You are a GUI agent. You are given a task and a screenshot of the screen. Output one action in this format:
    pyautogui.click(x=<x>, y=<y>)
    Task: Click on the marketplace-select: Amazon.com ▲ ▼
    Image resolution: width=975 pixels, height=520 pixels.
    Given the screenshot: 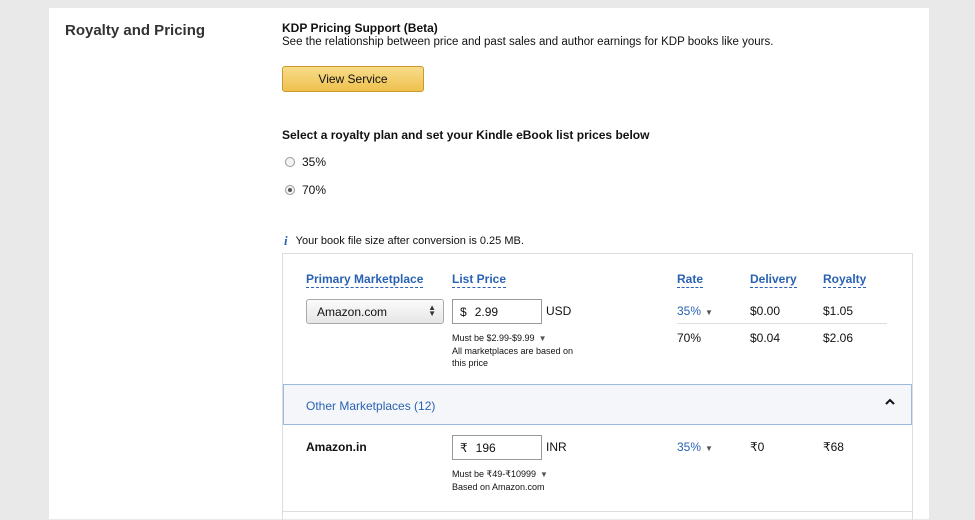 What is the action you would take?
    pyautogui.click(x=375, y=311)
    